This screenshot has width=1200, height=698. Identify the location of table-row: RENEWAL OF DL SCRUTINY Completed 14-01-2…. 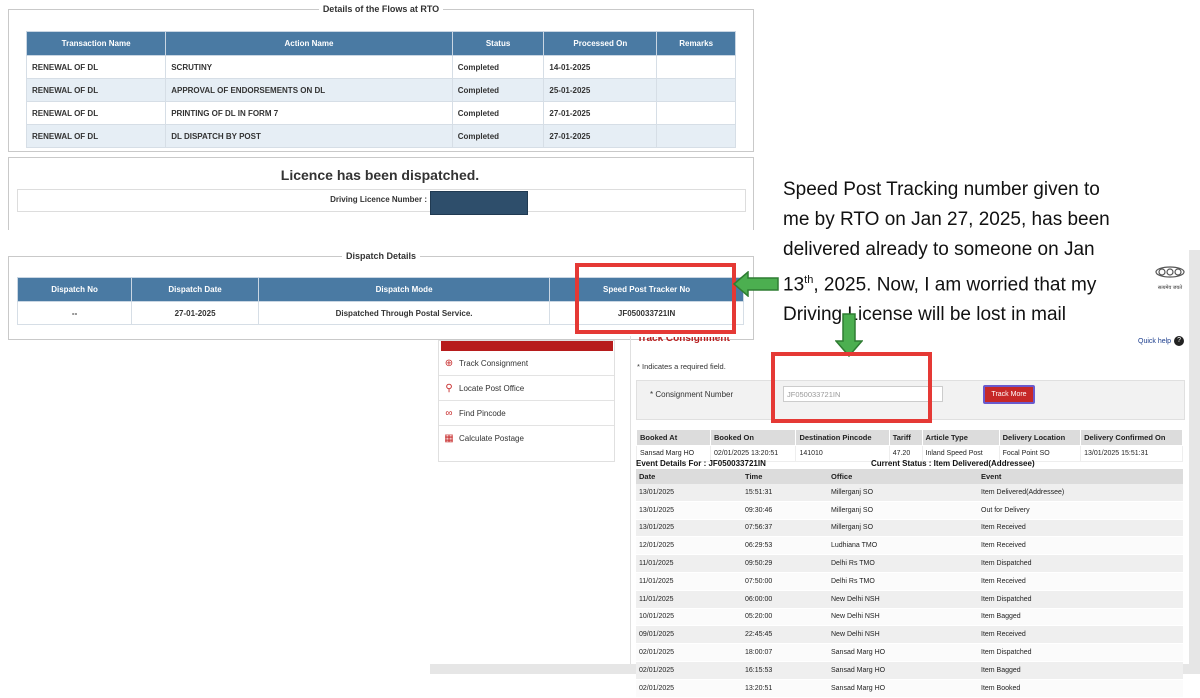
(380, 67).